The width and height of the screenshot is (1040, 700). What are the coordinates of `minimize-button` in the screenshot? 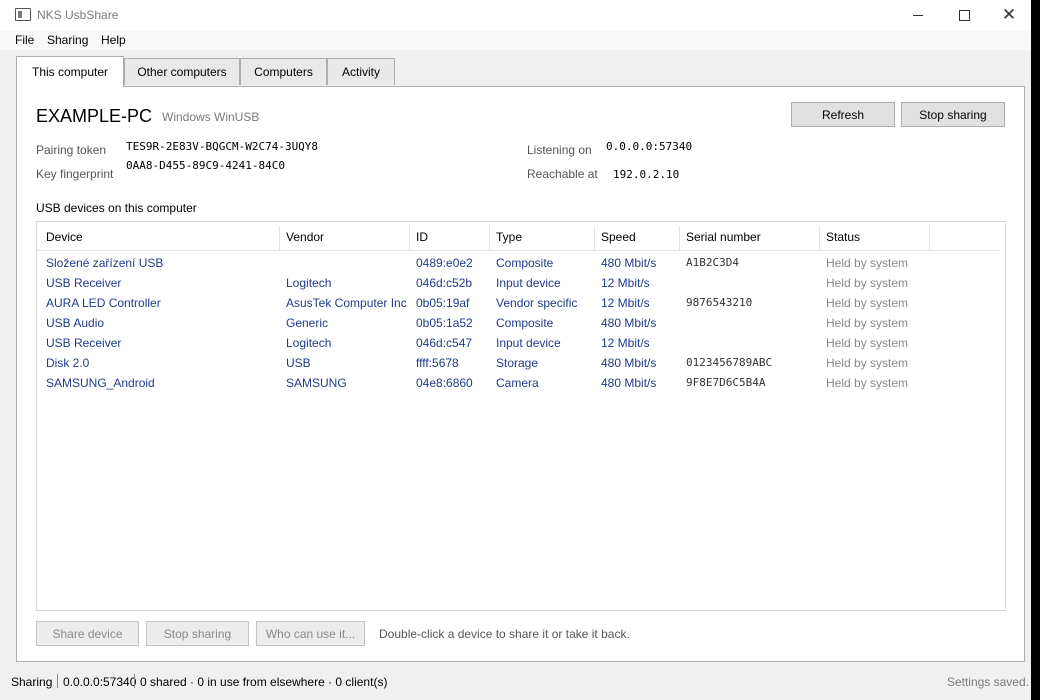 It's located at (918, 15).